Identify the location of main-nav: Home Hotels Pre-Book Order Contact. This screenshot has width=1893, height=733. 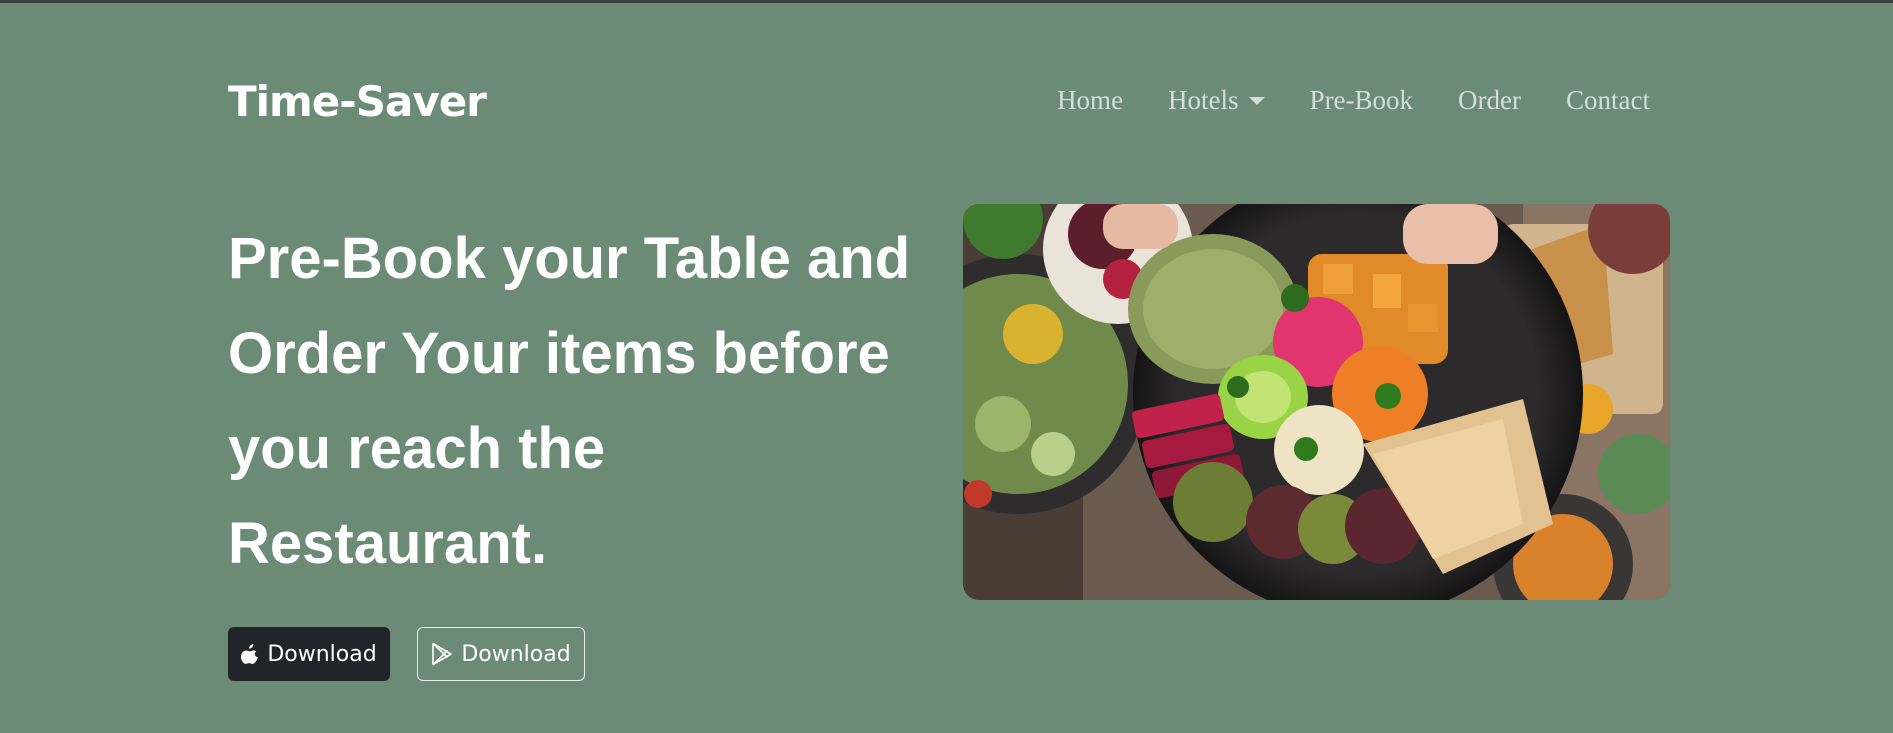
(1353, 100).